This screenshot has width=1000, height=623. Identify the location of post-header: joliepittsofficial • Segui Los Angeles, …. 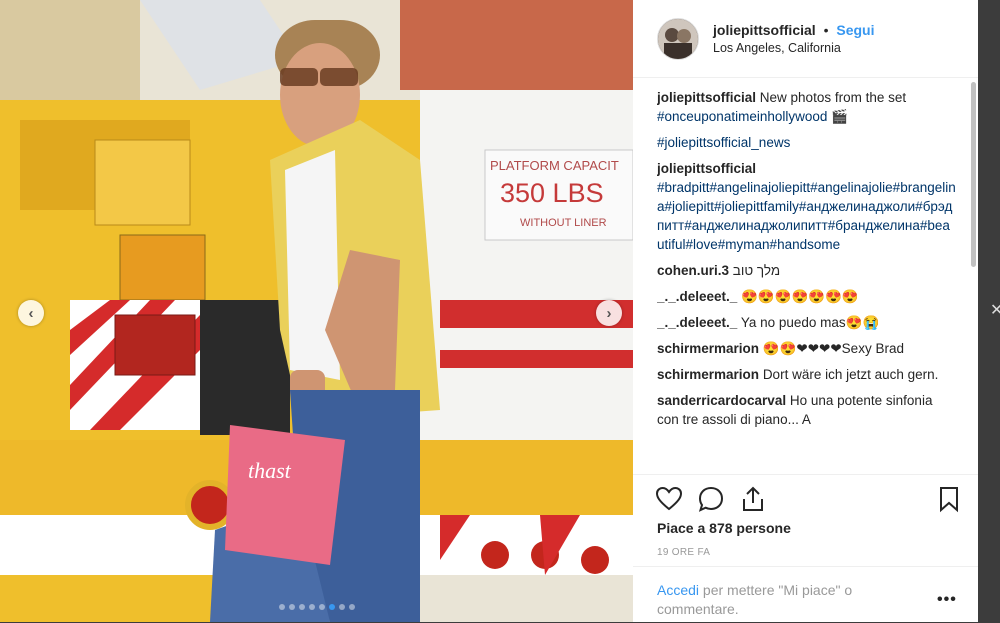
(805, 39).